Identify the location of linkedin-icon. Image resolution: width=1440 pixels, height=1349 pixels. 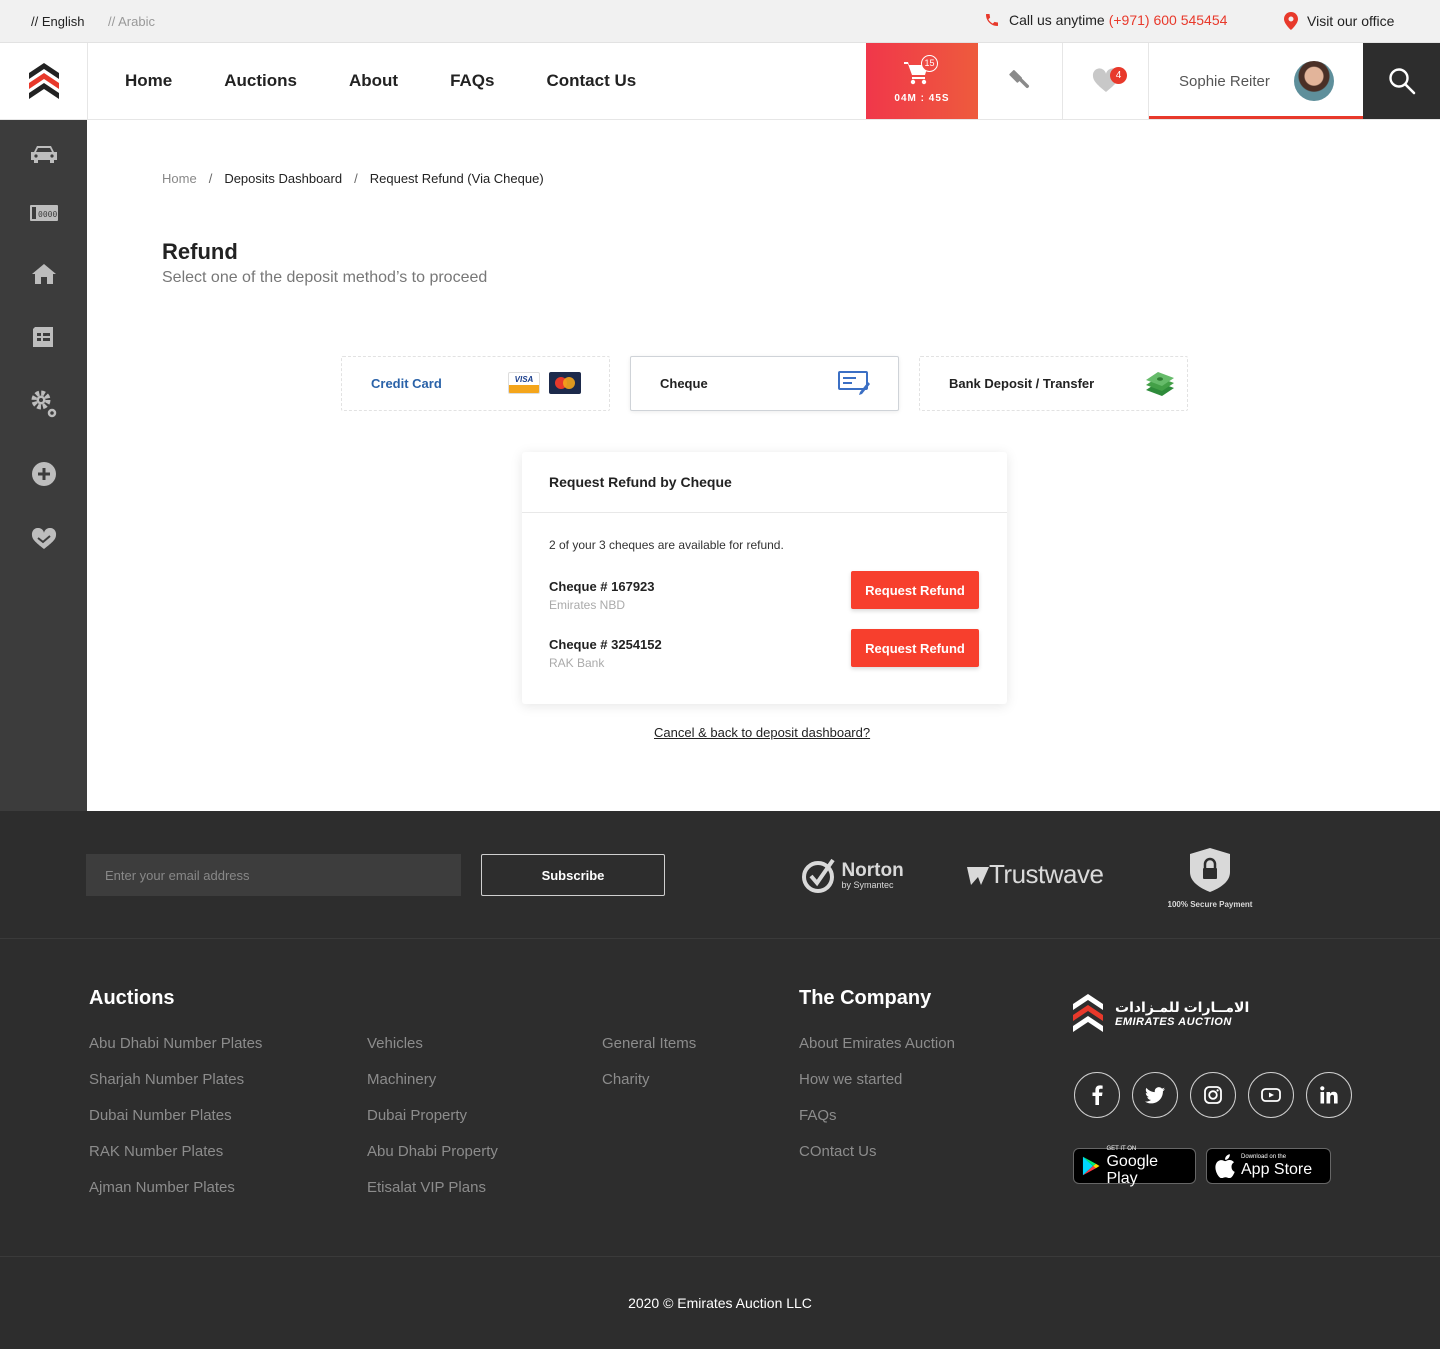
(1329, 1095).